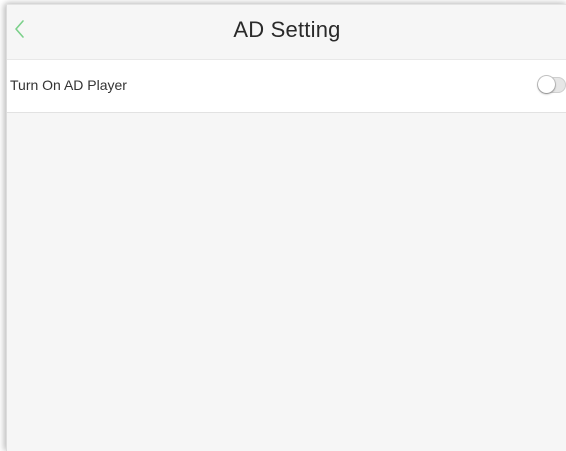 The height and width of the screenshot is (451, 566). I want to click on page-title: AD Setting, so click(287, 29).